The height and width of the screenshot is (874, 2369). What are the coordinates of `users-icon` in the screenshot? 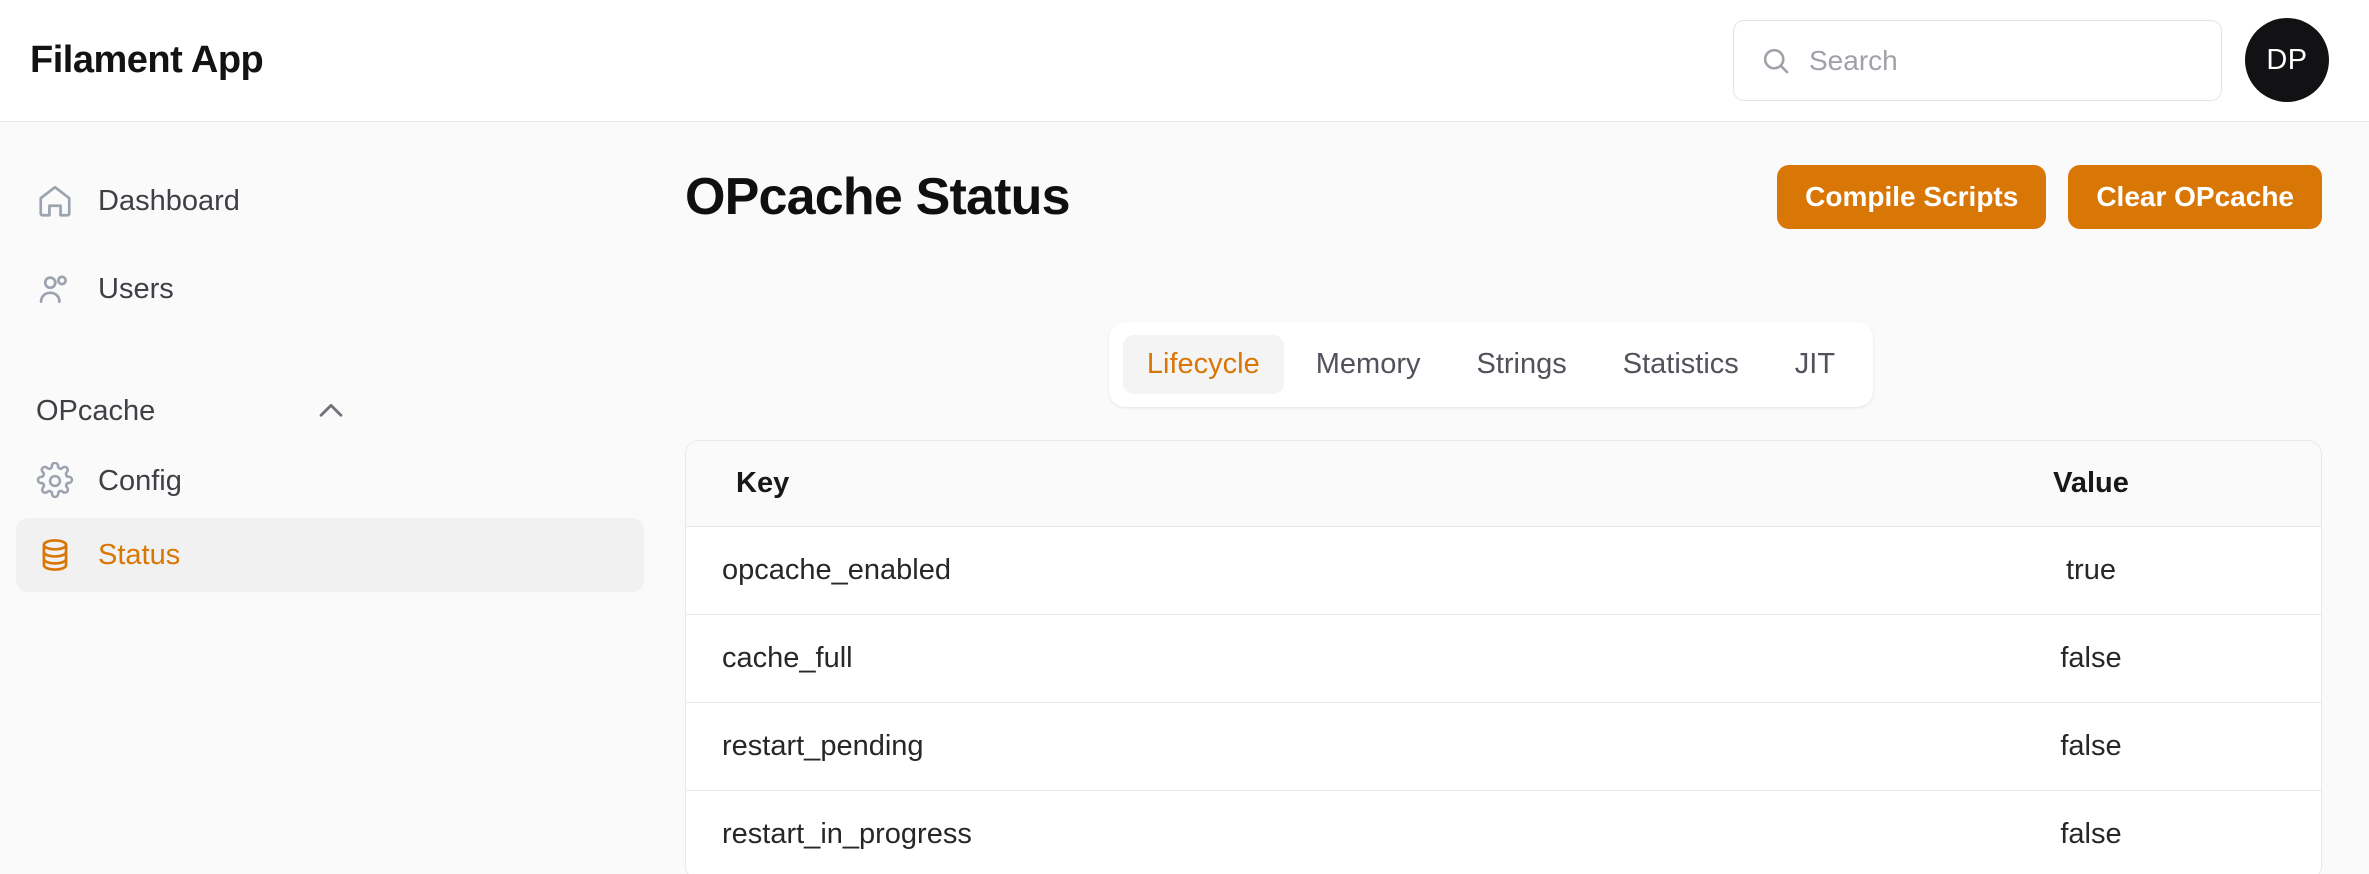 It's located at (55, 289).